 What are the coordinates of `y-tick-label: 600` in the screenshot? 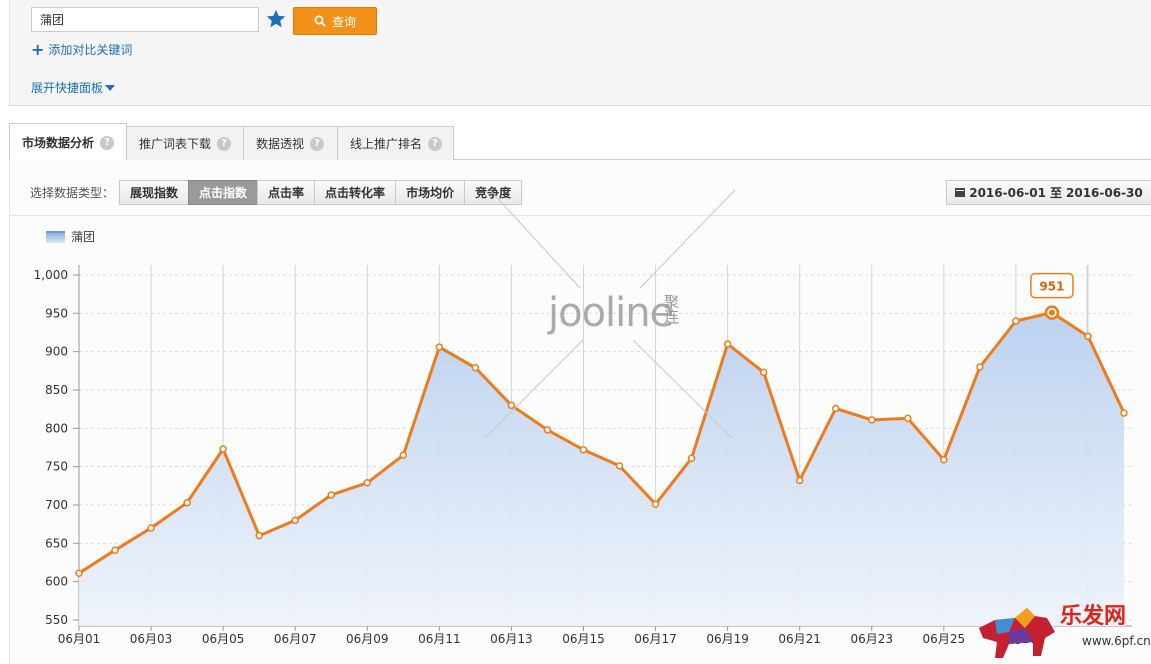 It's located at (56, 582).